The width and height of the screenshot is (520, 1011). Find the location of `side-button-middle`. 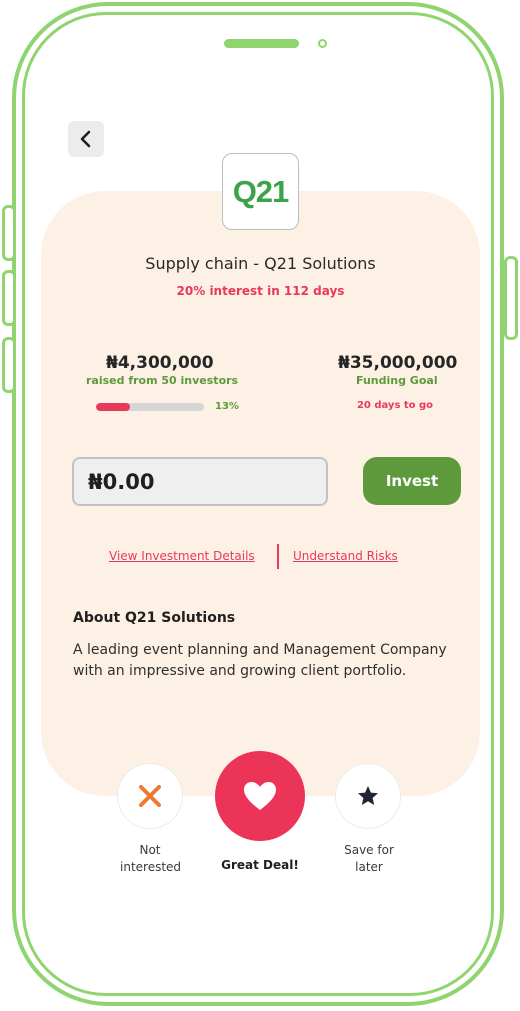

side-button-middle is located at coordinates (9, 298).